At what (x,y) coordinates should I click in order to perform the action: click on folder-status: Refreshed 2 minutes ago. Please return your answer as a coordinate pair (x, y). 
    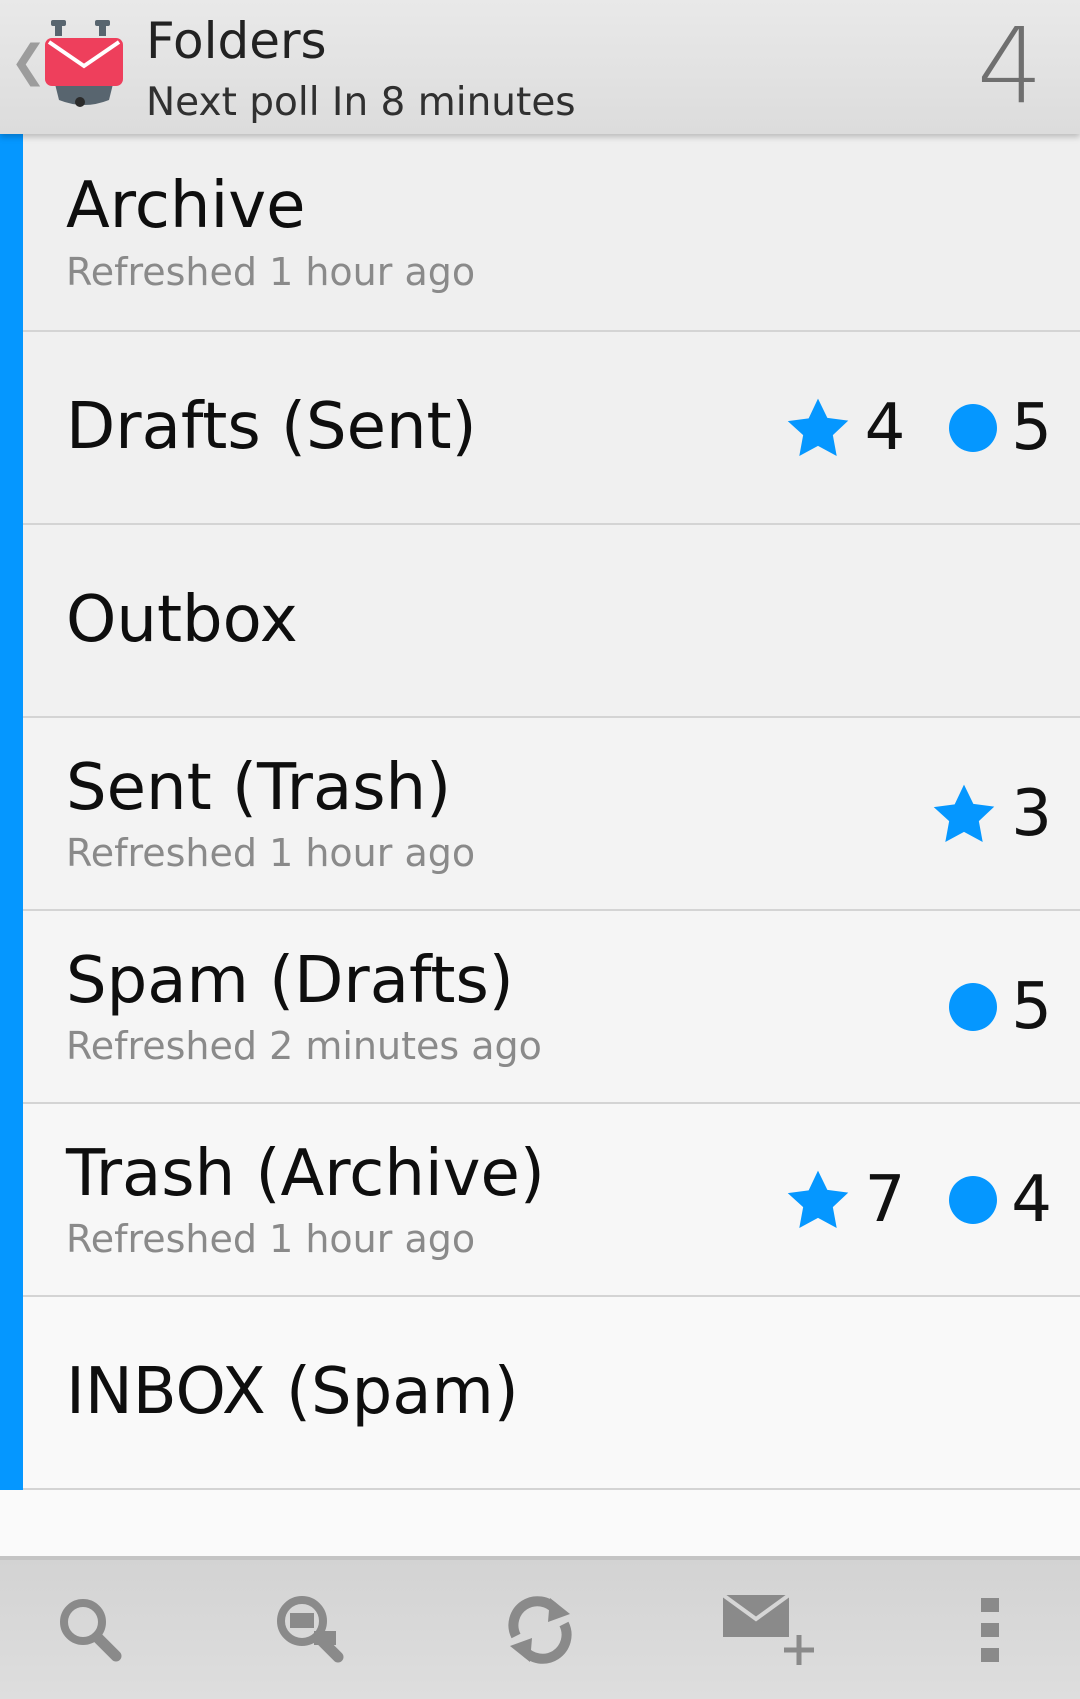
    Looking at the image, I should click on (304, 1046).